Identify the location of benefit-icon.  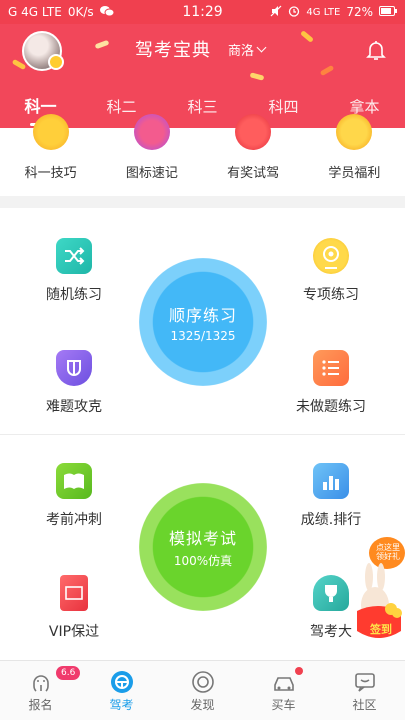
(354, 132).